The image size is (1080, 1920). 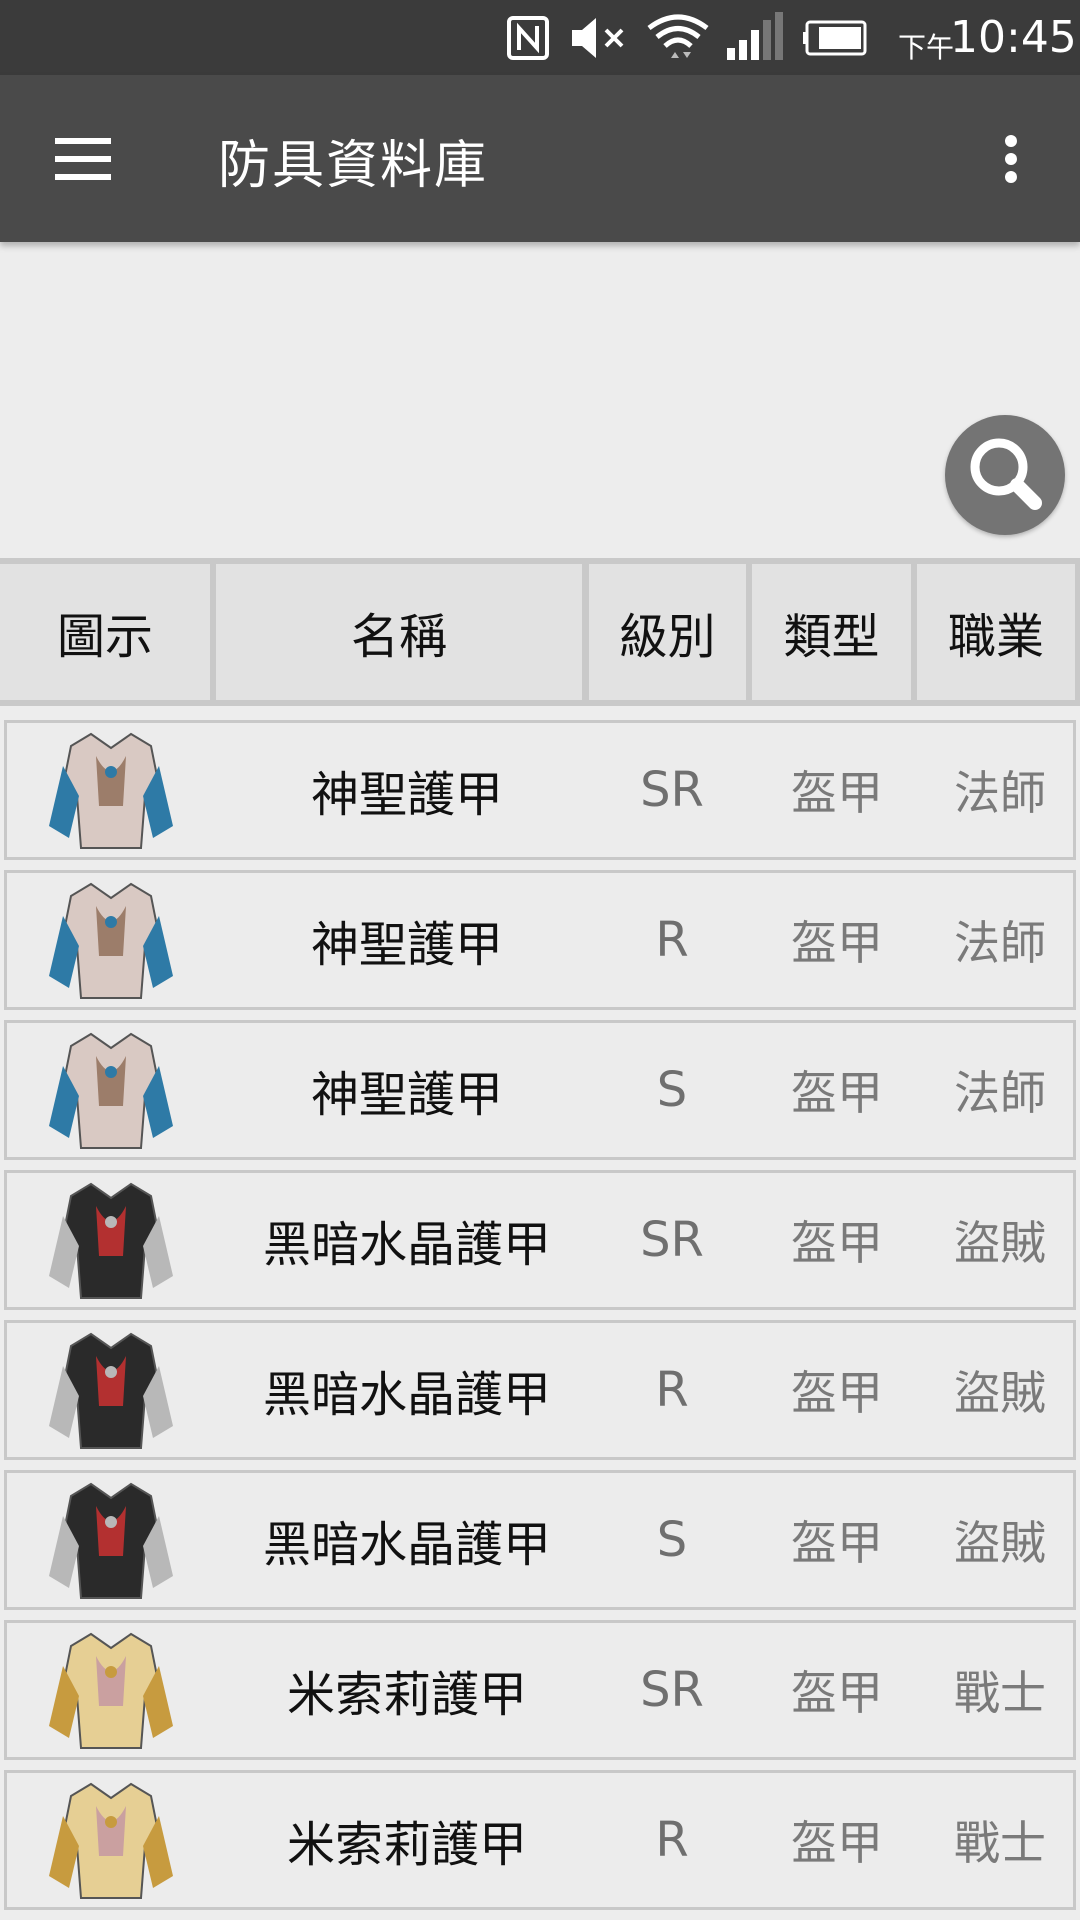 What do you see at coordinates (835, 38) in the screenshot?
I see `battery-icon` at bounding box center [835, 38].